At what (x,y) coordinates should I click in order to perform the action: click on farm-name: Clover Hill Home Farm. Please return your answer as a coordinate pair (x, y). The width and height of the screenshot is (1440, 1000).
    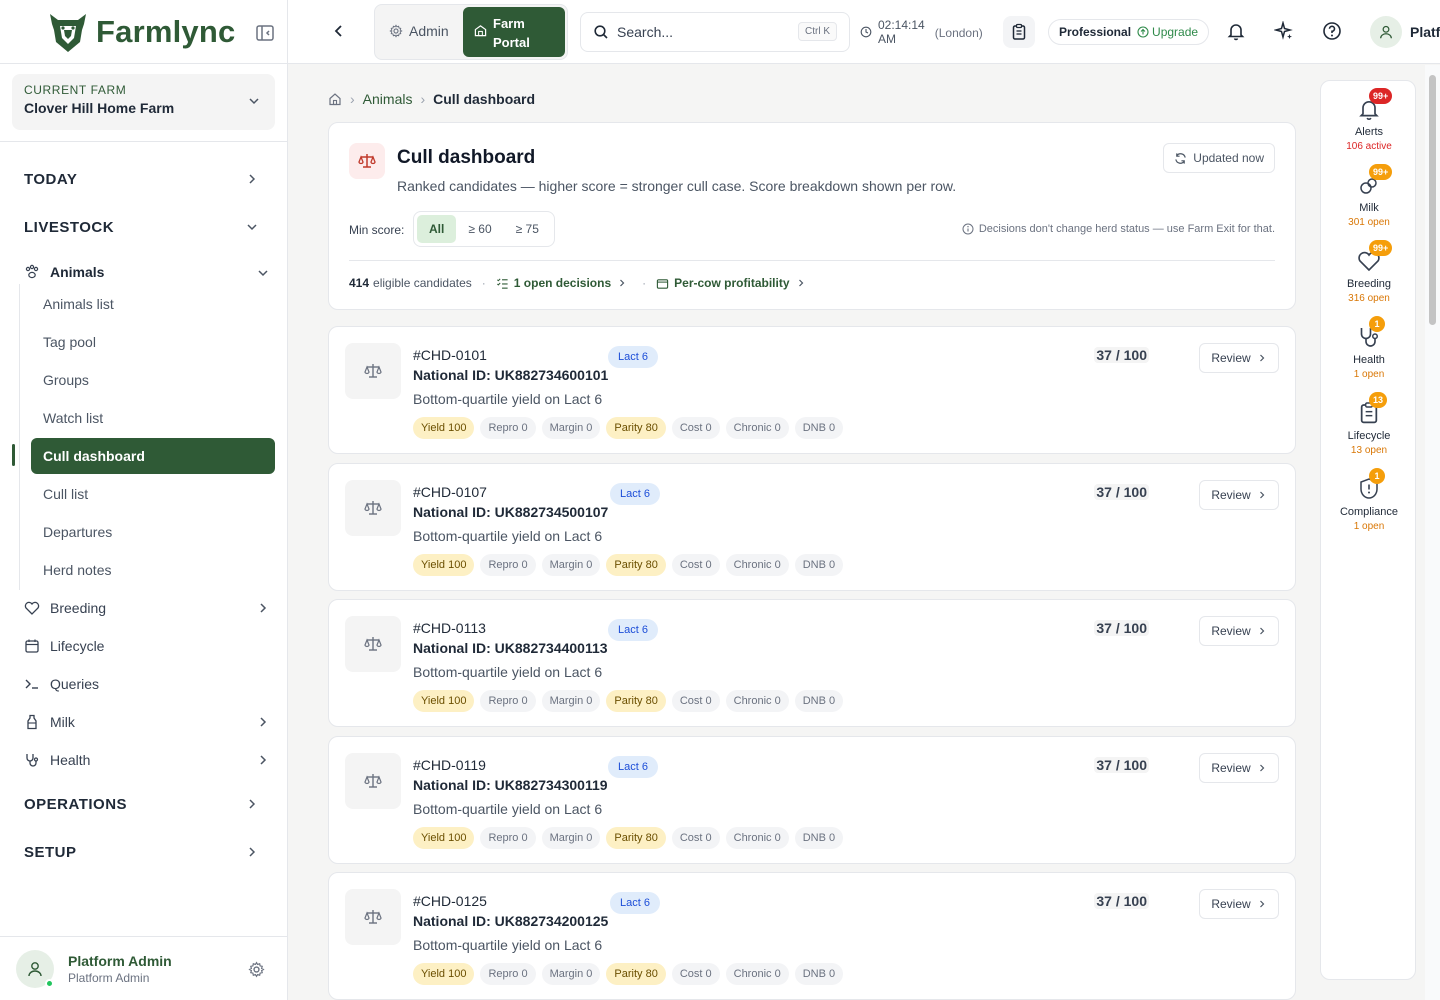
    Looking at the image, I should click on (99, 108).